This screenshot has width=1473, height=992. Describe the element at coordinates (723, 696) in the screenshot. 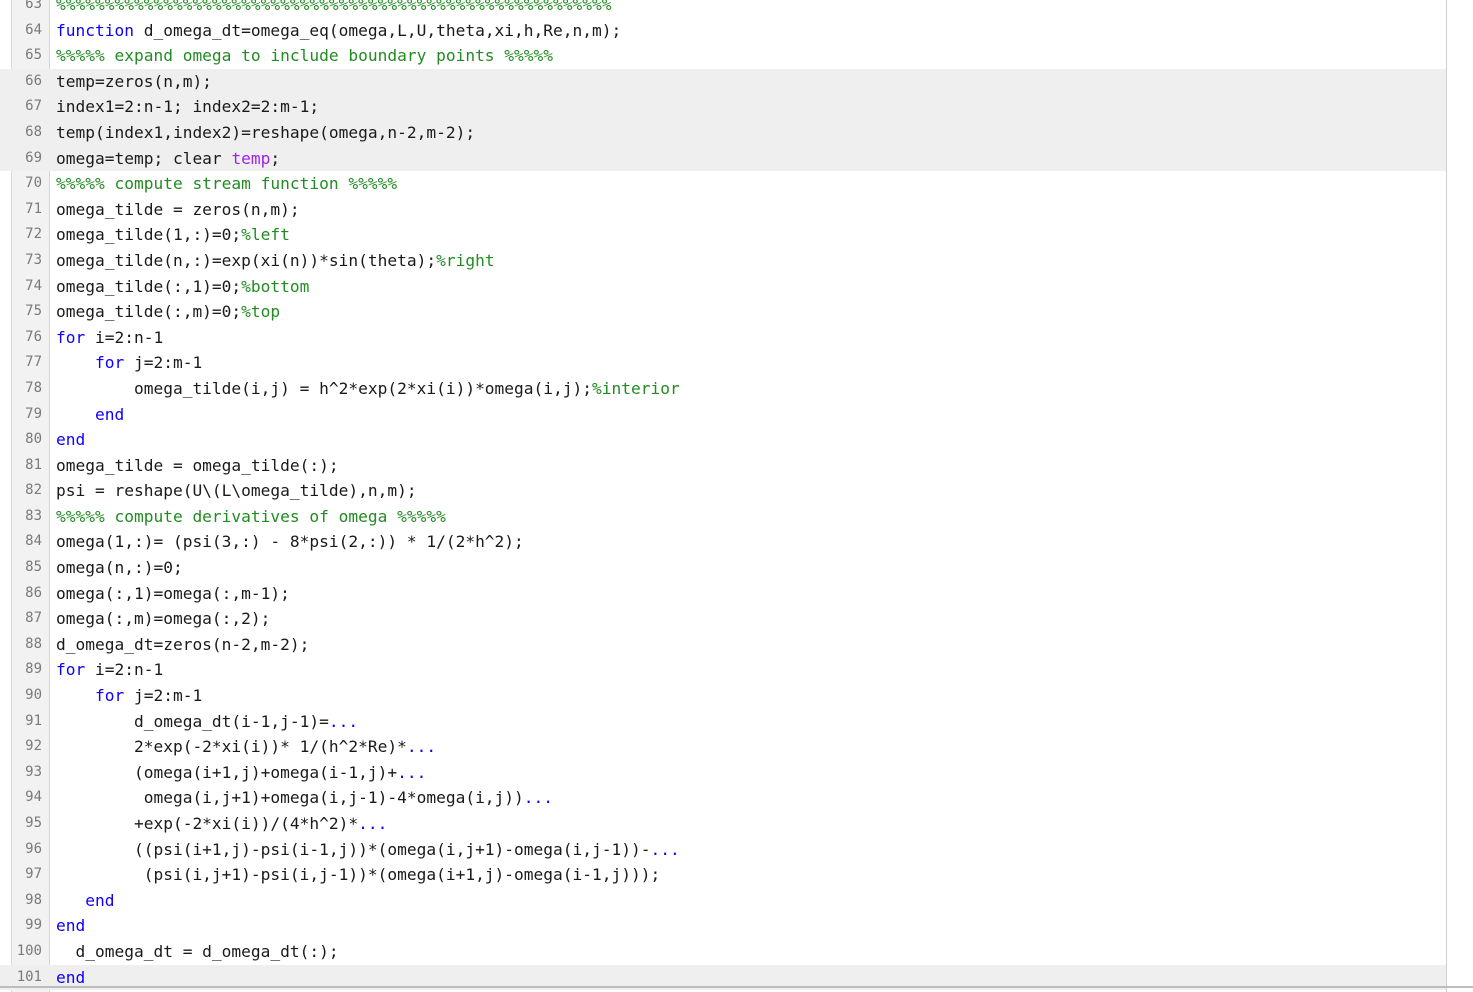

I see `code-line: 90 for j=2:m-1` at that location.